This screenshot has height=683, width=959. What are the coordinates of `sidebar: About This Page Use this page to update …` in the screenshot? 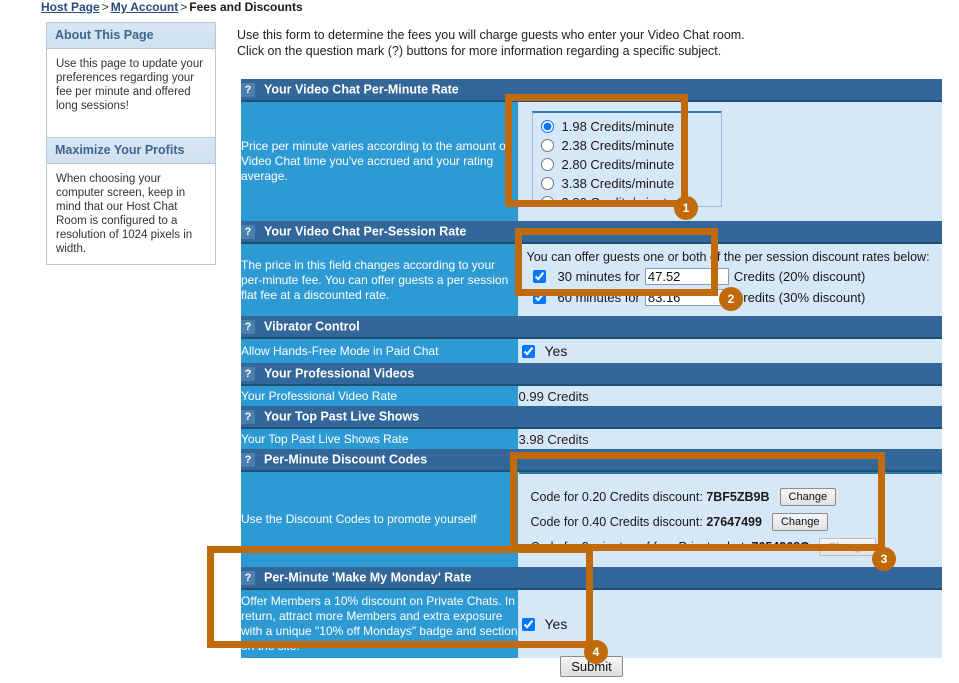 It's located at (131, 143).